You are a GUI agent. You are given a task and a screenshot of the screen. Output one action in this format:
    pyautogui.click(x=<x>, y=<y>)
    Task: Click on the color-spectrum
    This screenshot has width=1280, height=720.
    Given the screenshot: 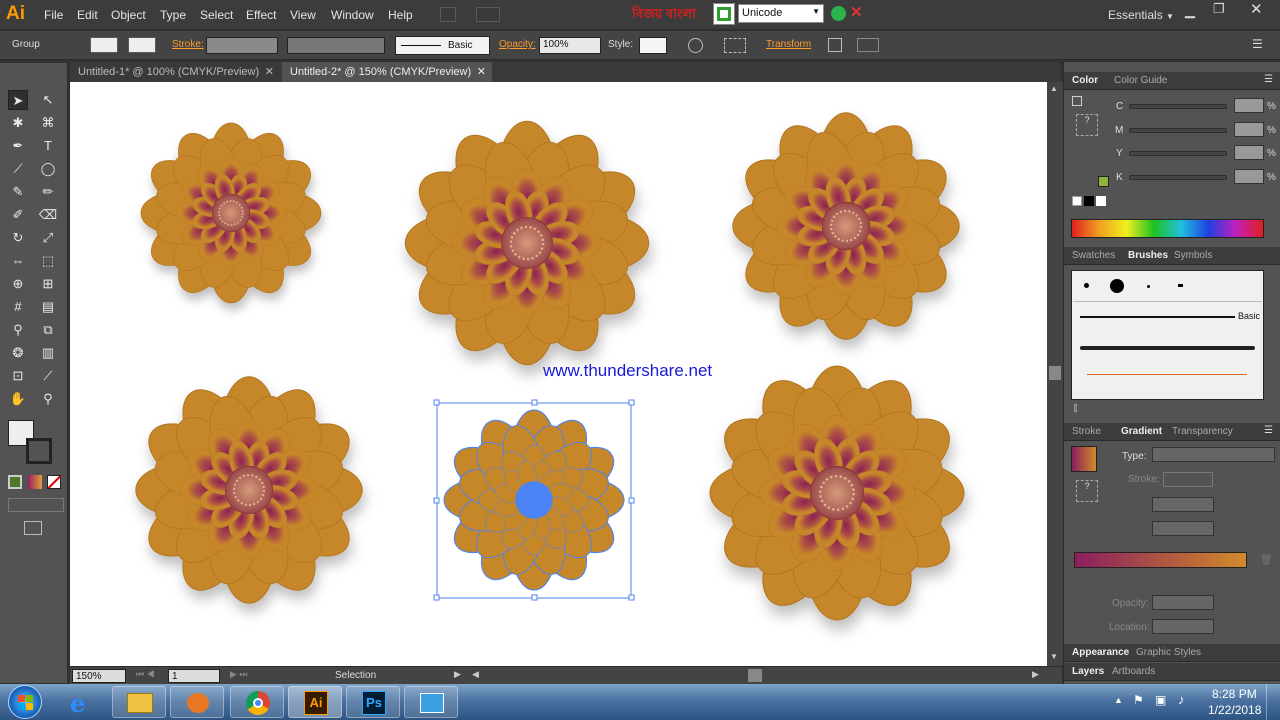 What is the action you would take?
    pyautogui.click(x=1167, y=228)
    